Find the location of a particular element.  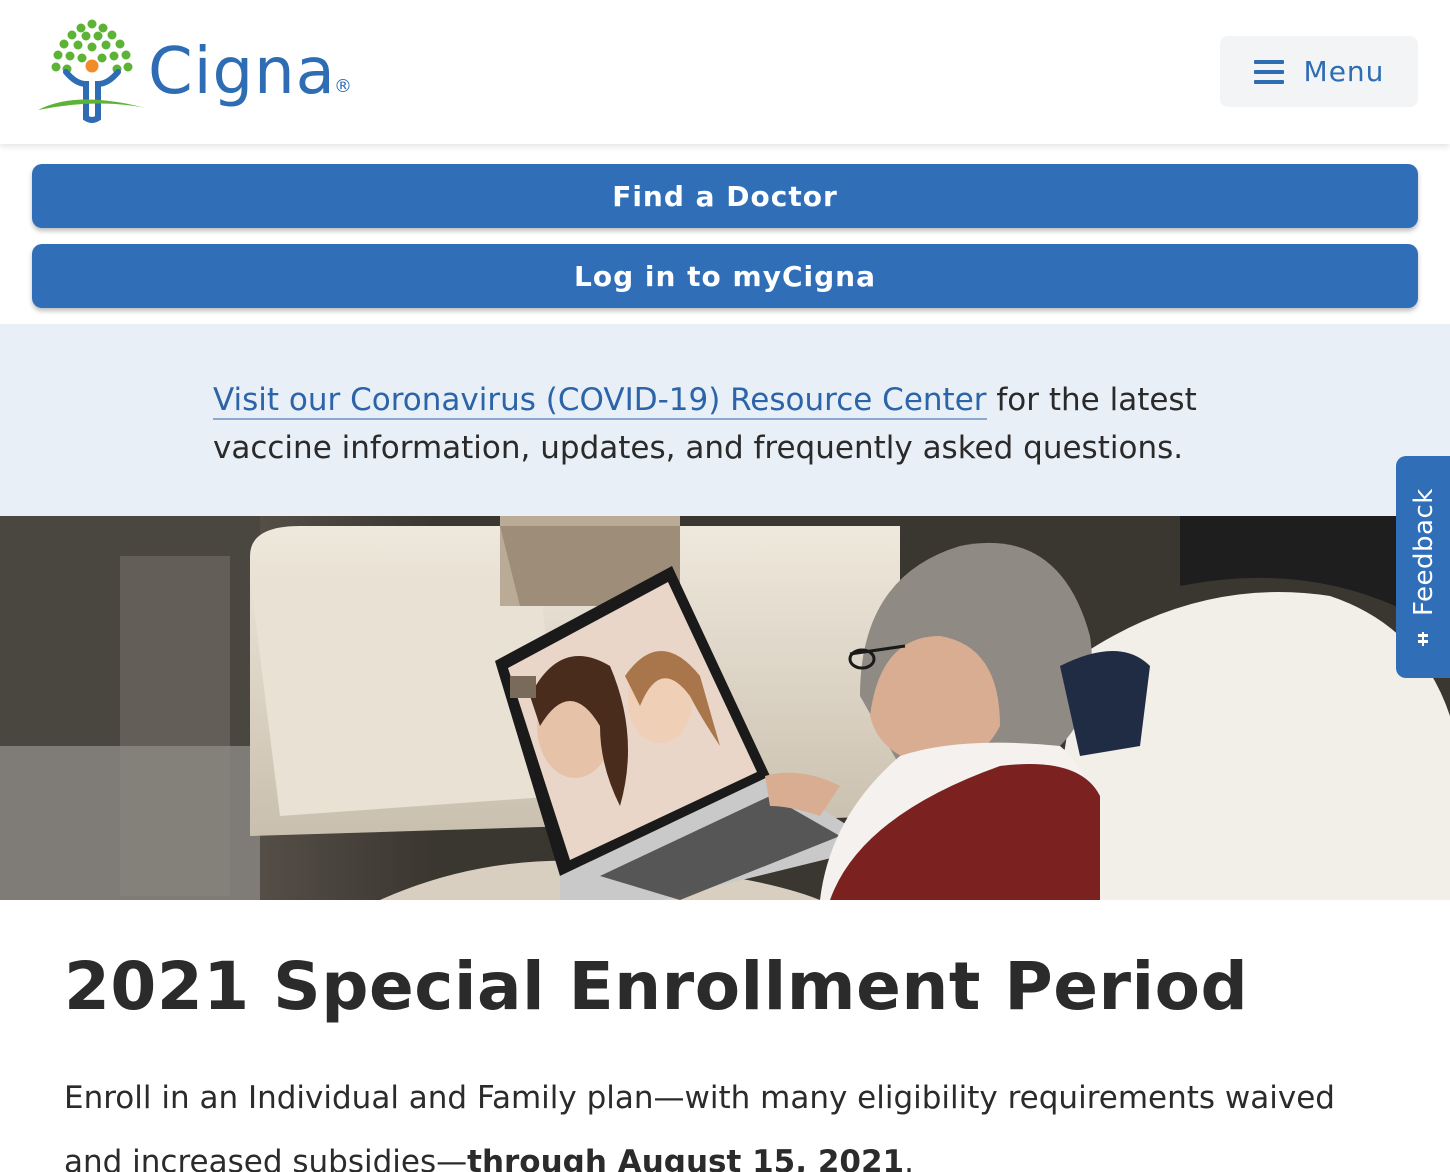

menu-button: Menu is located at coordinates (1319, 71).